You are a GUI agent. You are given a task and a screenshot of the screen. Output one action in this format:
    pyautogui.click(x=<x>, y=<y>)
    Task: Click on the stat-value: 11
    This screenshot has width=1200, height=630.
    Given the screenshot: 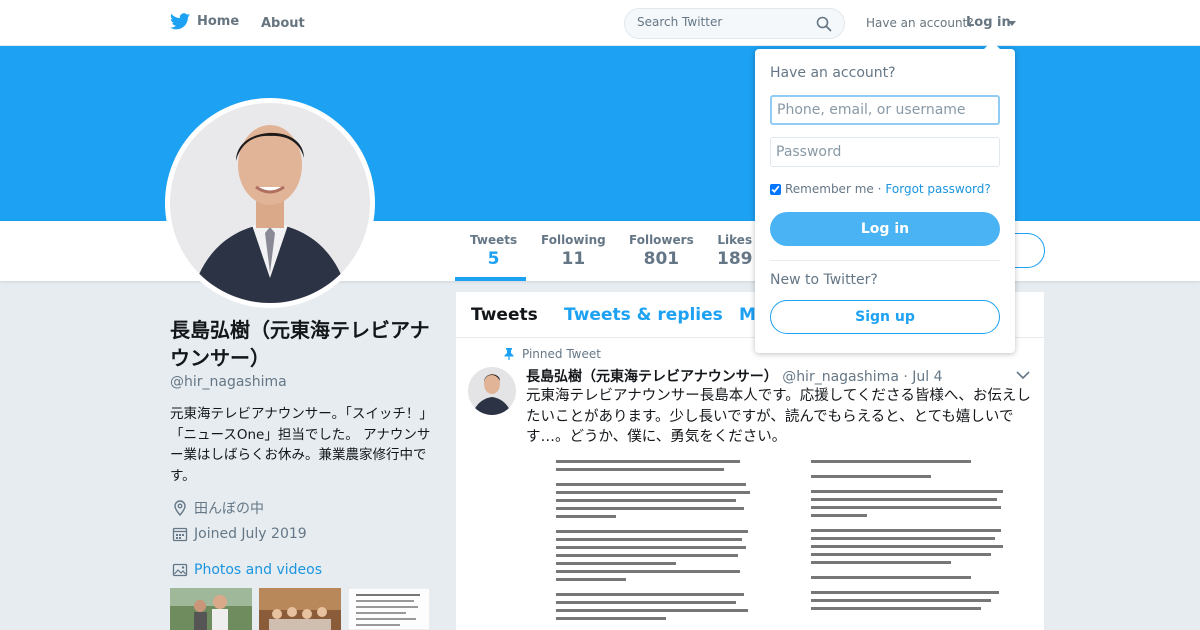 What is the action you would take?
    pyautogui.click(x=573, y=259)
    